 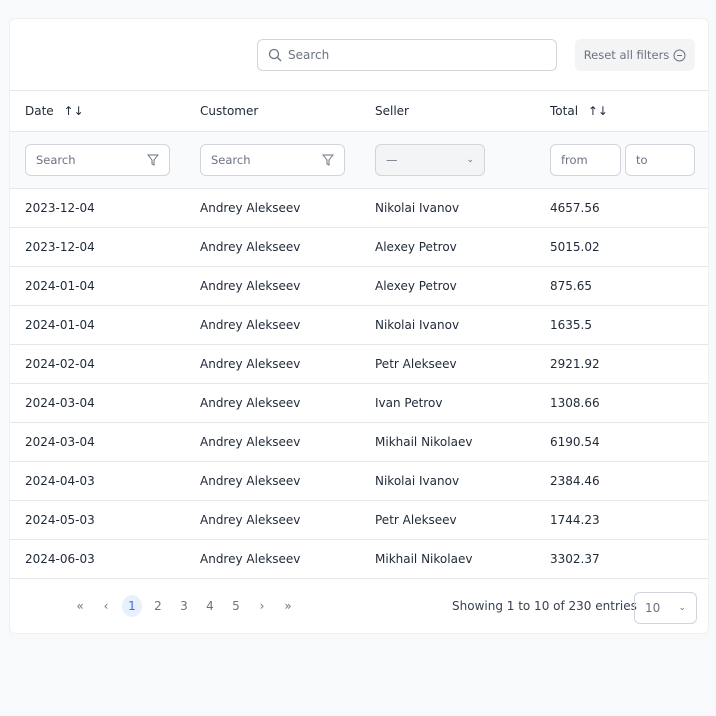 What do you see at coordinates (60, 481) in the screenshot?
I see `table-cell: 2024-04-03` at bounding box center [60, 481].